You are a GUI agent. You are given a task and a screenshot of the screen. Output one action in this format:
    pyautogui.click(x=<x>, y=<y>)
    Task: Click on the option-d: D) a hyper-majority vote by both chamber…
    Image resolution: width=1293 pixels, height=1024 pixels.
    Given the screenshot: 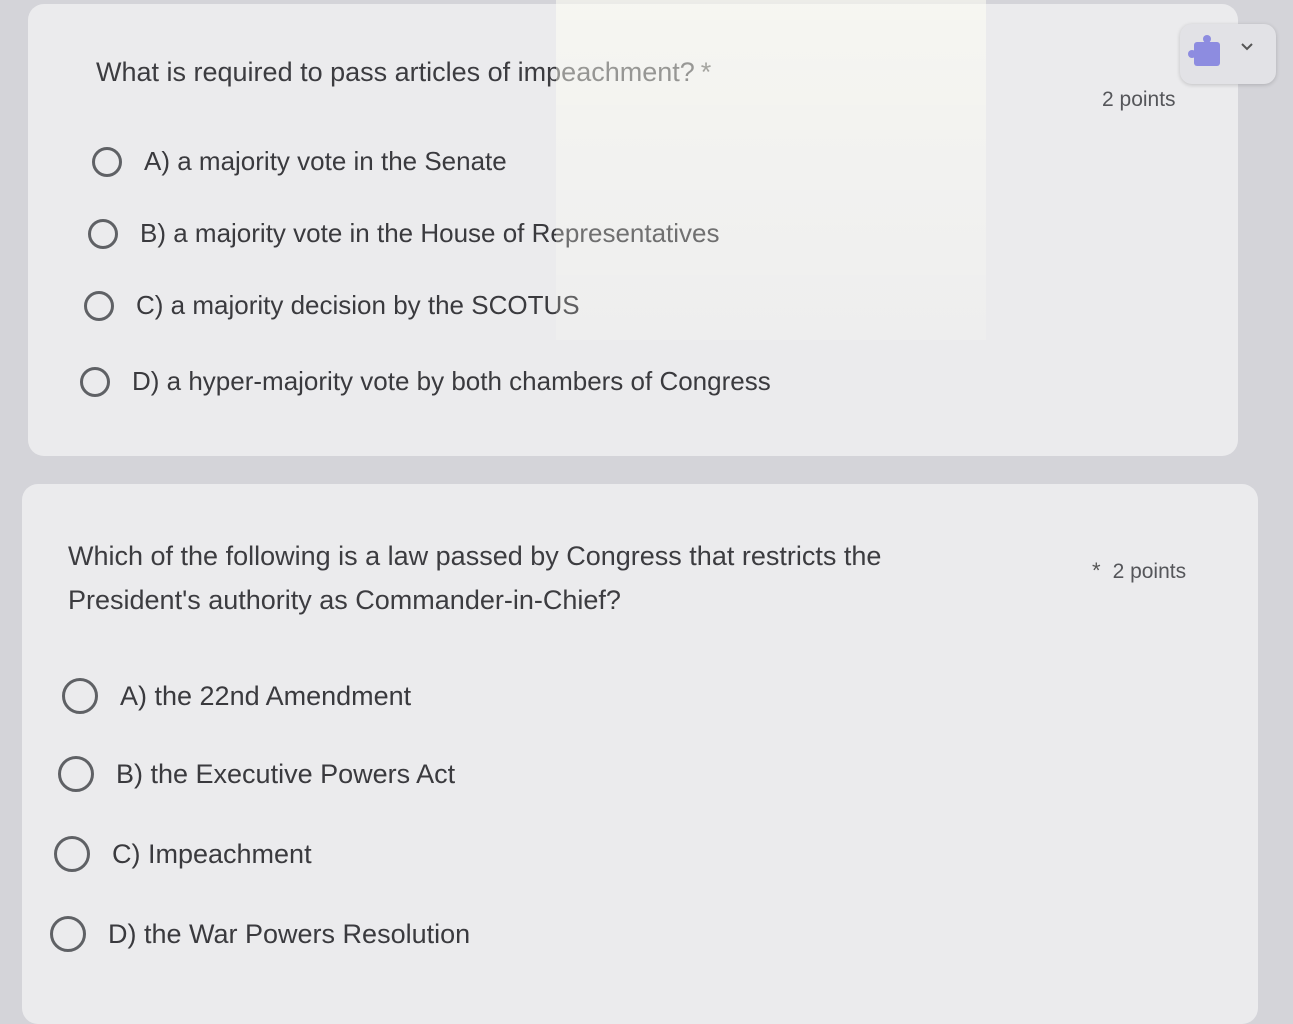 What is the action you would take?
    pyautogui.click(x=425, y=381)
    